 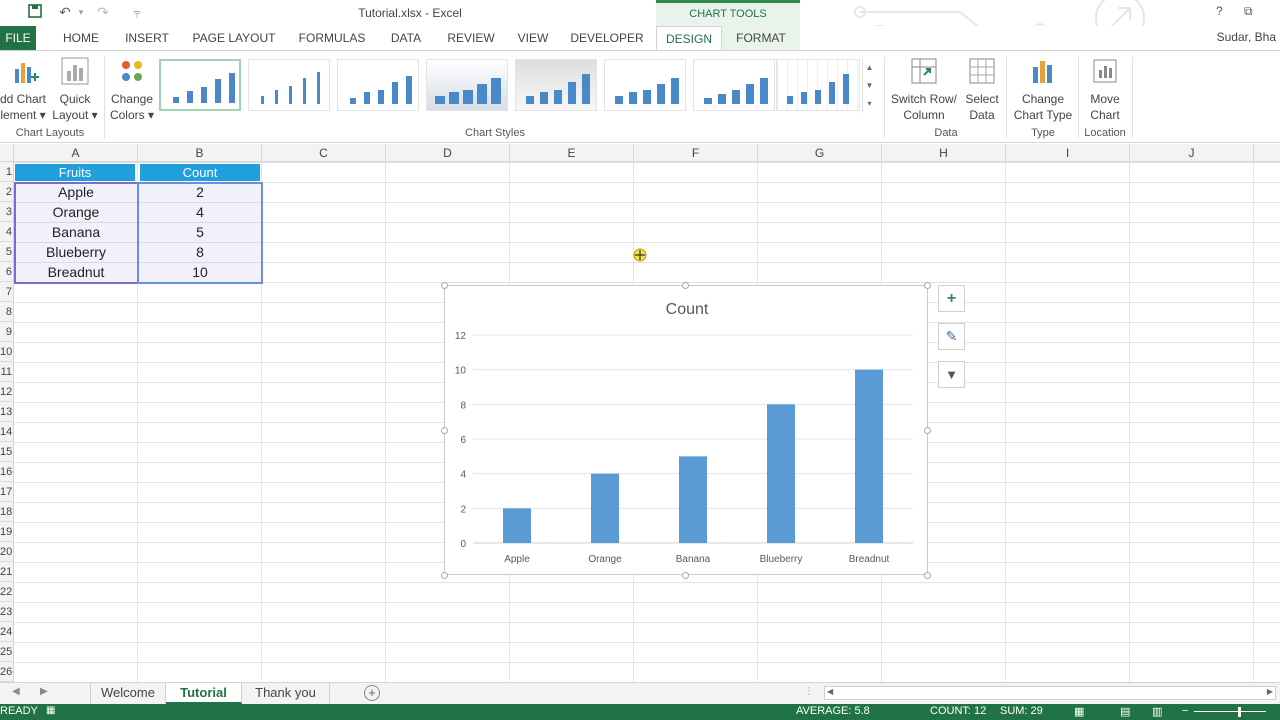 What do you see at coordinates (869, 456) in the screenshot?
I see `bar-breadnut` at bounding box center [869, 456].